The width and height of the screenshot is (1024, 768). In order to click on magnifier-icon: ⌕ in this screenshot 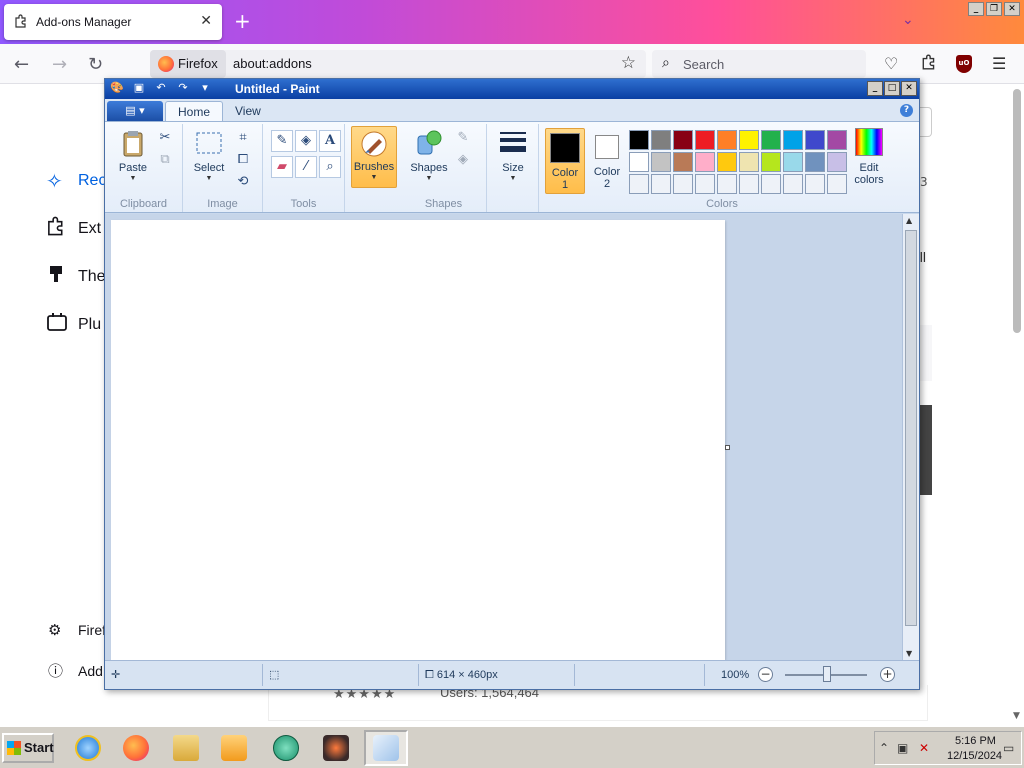, I will do `click(330, 167)`.